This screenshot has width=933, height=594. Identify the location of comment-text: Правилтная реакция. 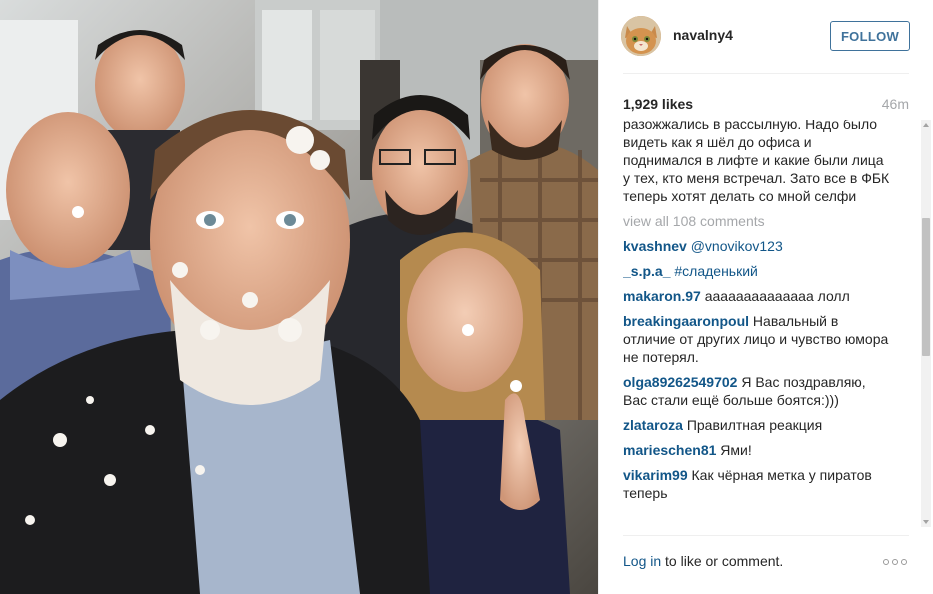
(754, 425).